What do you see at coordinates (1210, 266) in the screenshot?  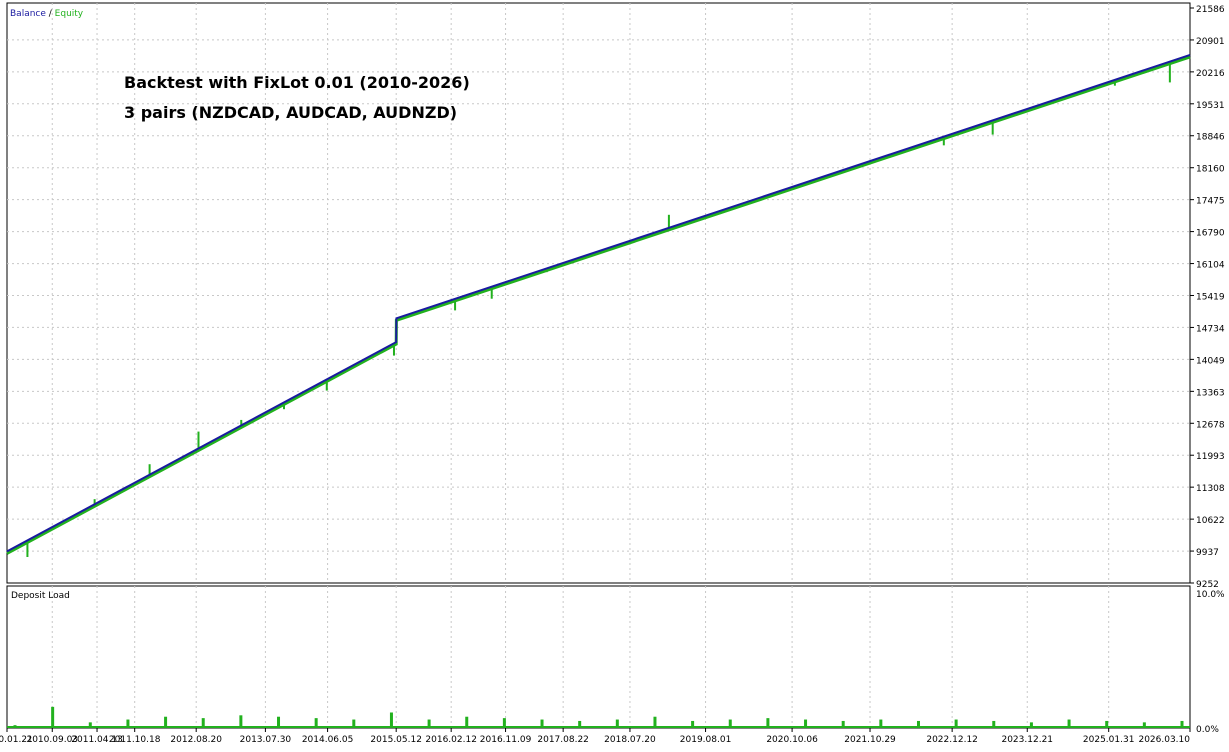 I see `y-tick-label: 16104` at bounding box center [1210, 266].